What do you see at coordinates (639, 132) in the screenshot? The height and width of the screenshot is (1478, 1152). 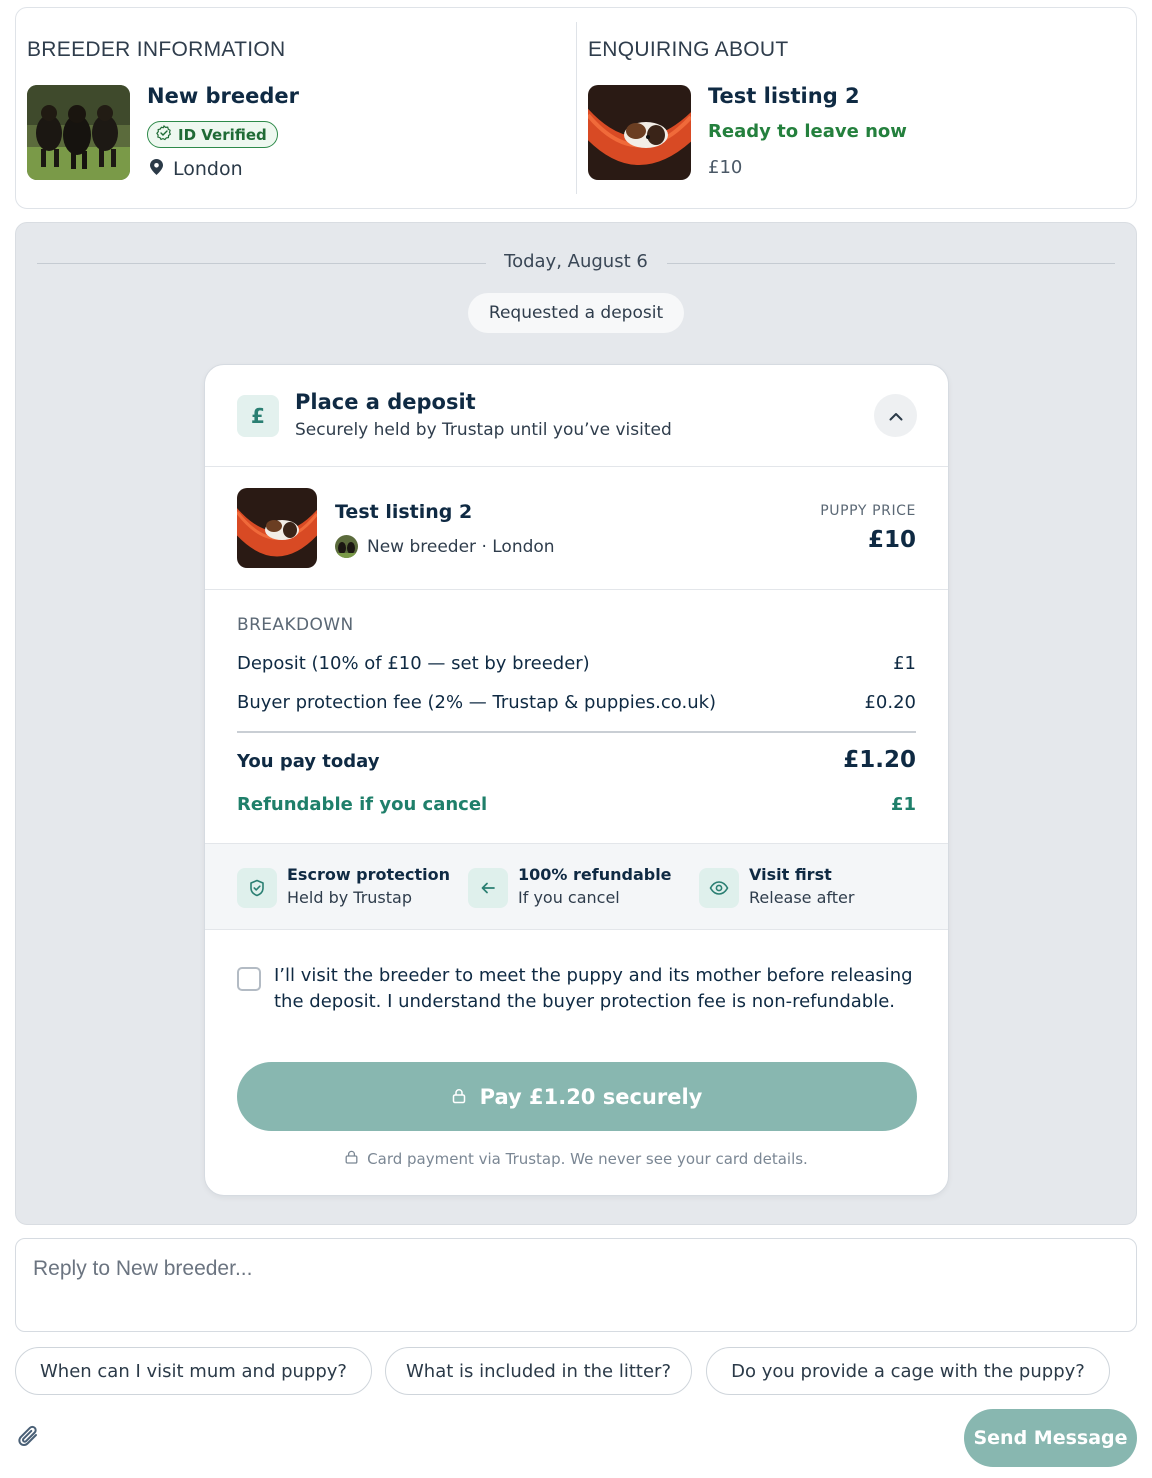 I see `listing-photo` at bounding box center [639, 132].